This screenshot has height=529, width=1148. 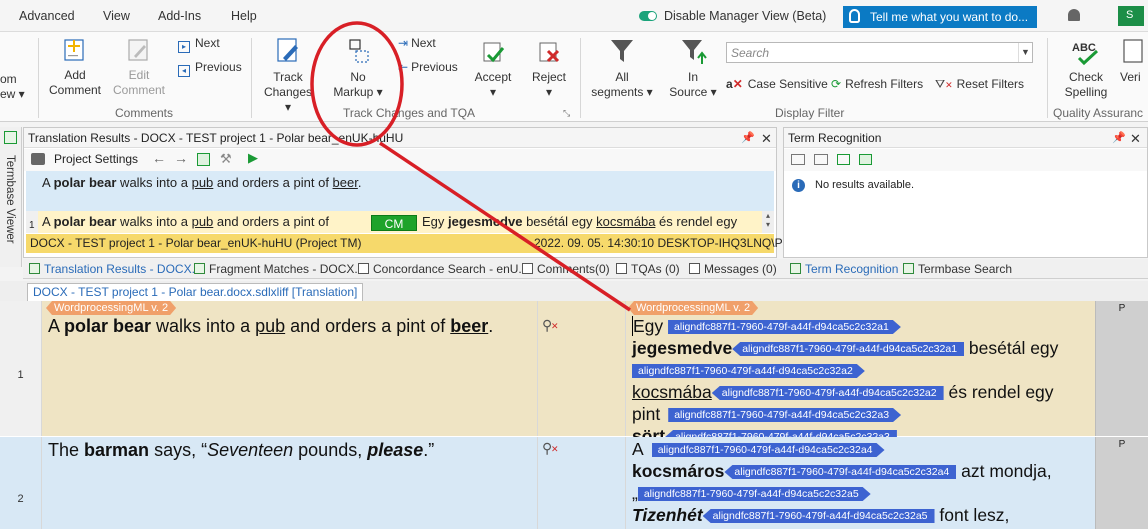 What do you see at coordinates (184, 71) in the screenshot?
I see `previous-comment-icon: ◂` at bounding box center [184, 71].